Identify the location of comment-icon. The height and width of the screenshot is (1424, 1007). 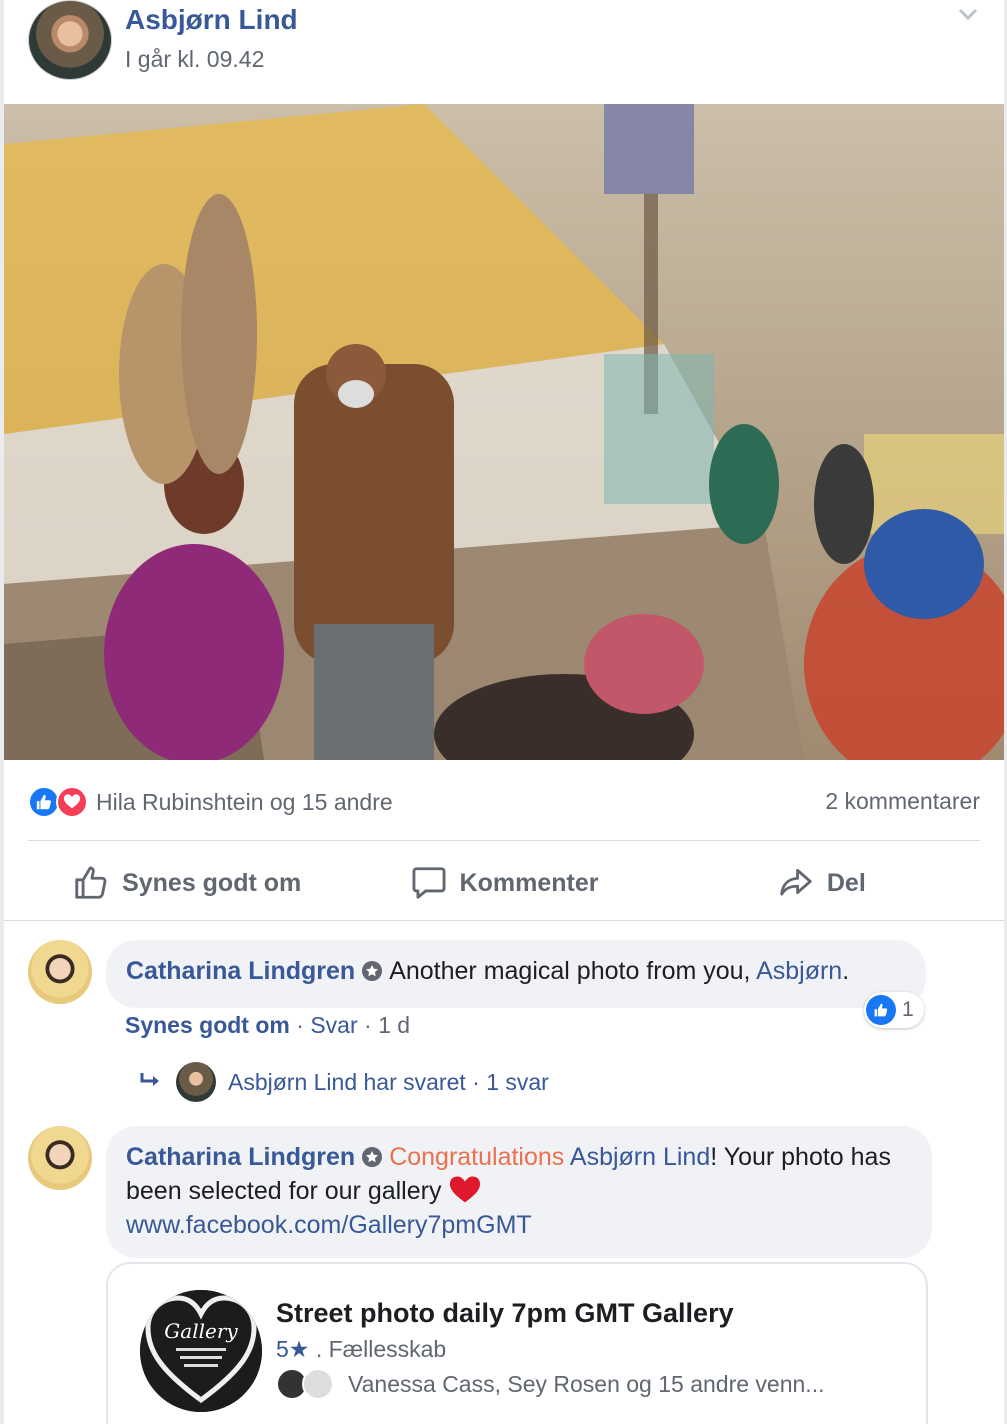
(428, 883).